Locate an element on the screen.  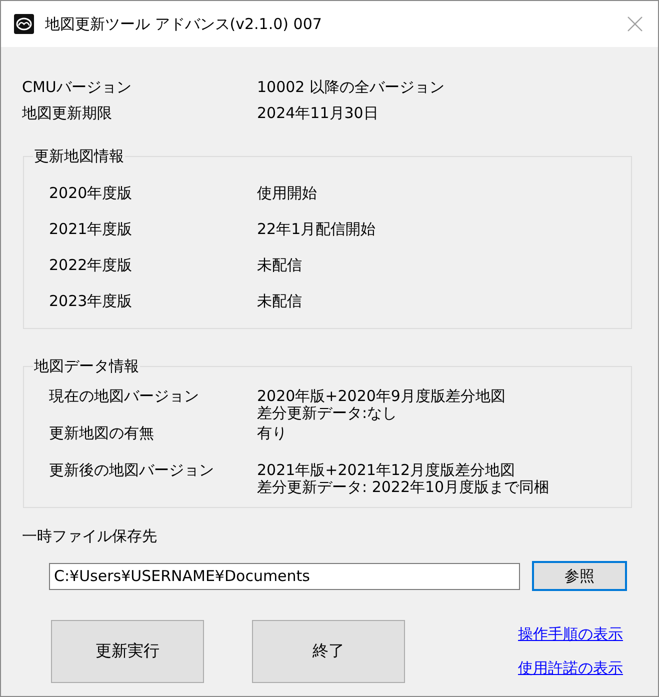
action-button: 終了 is located at coordinates (328, 651).